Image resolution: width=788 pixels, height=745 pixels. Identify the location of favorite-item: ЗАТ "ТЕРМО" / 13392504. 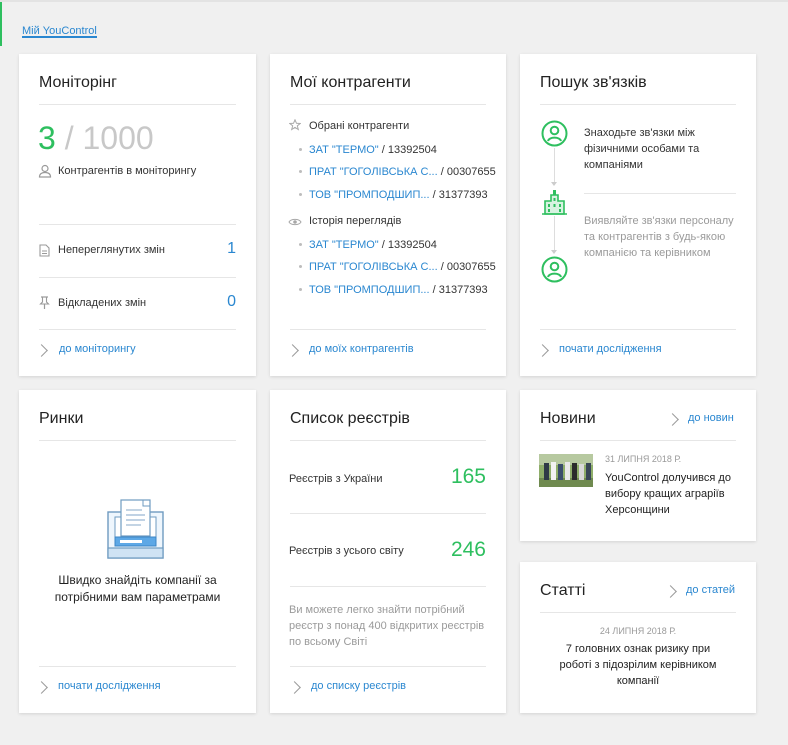
(373, 150).